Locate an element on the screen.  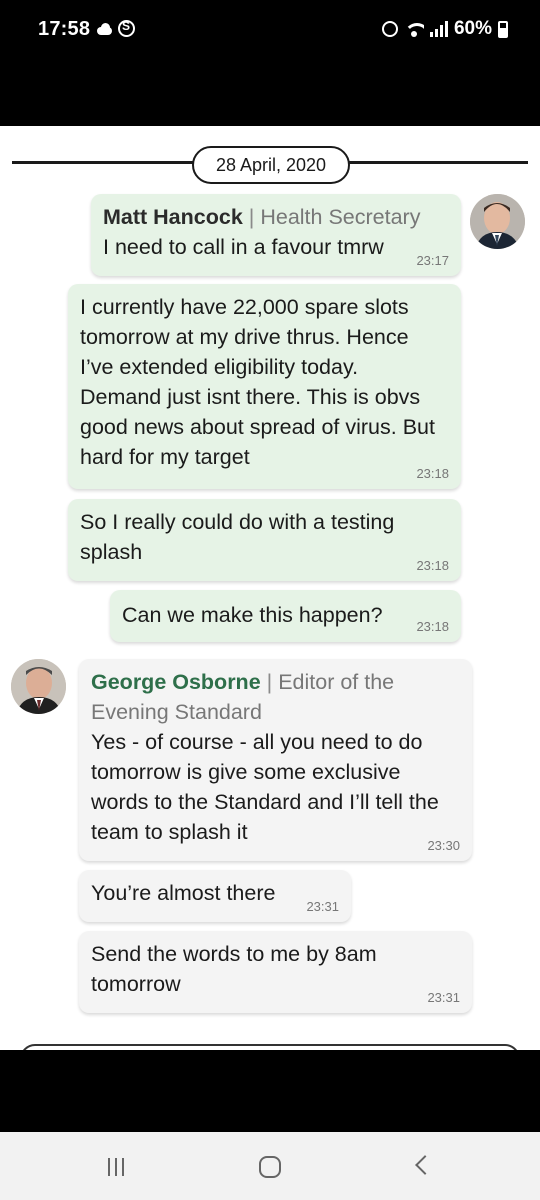
sender-name: George Osborne is located at coordinates (176, 682).